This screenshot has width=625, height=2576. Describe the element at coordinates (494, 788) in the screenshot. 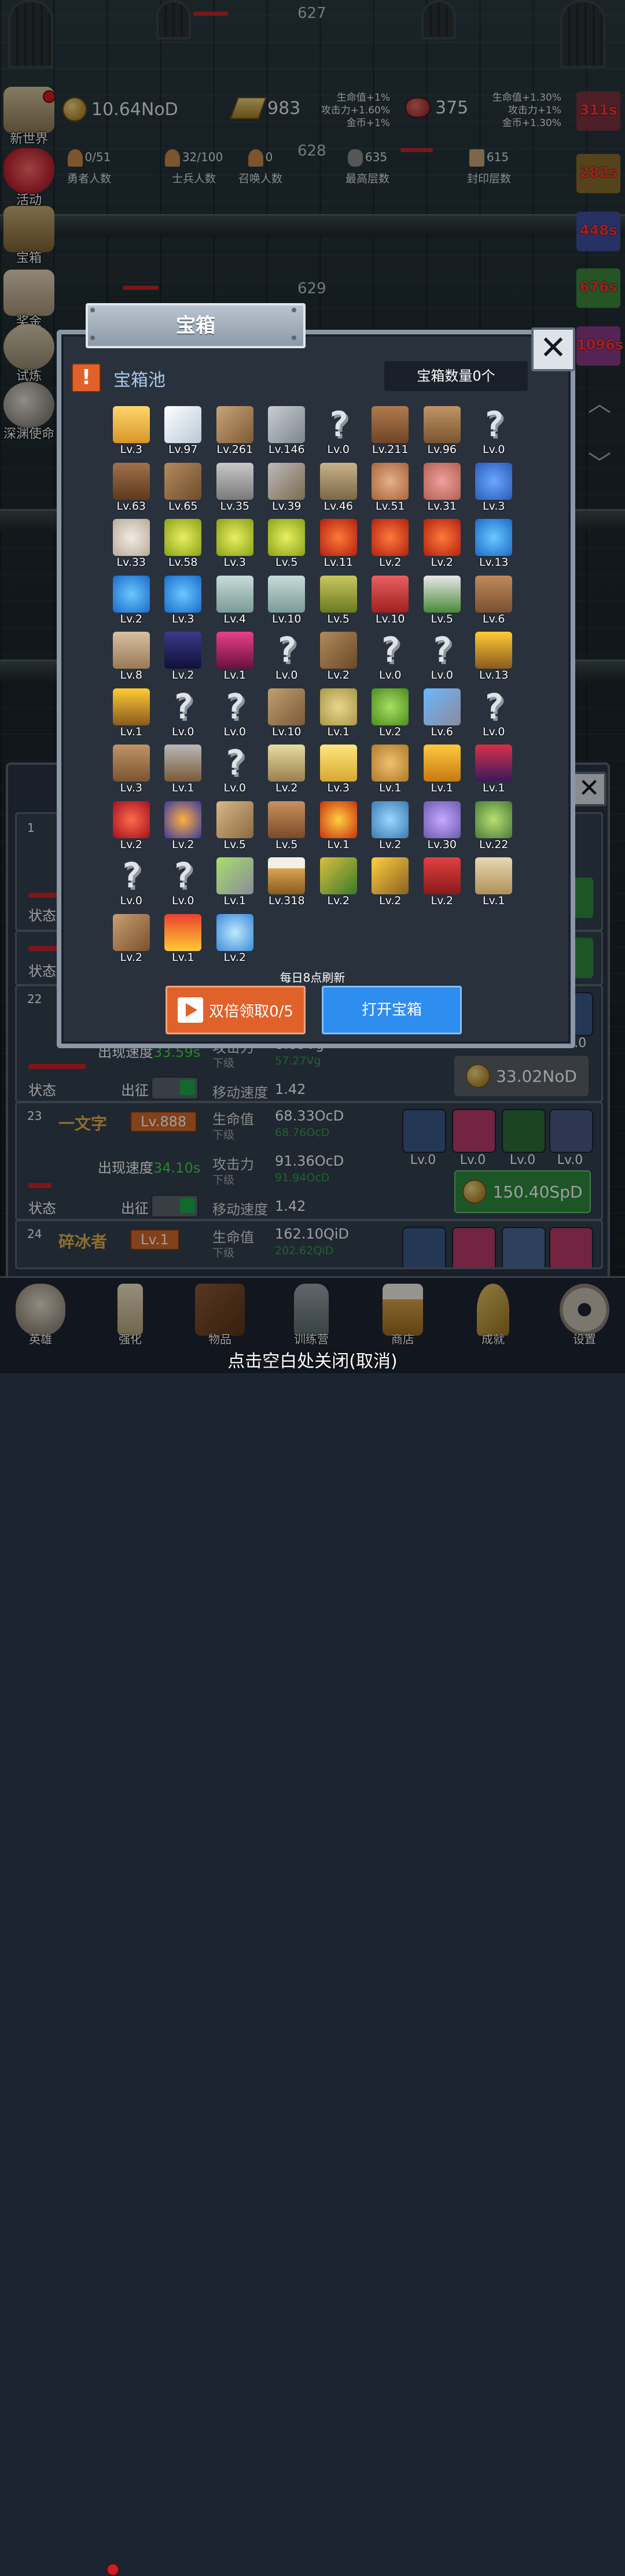

I see `item-level: Lv.1` at that location.